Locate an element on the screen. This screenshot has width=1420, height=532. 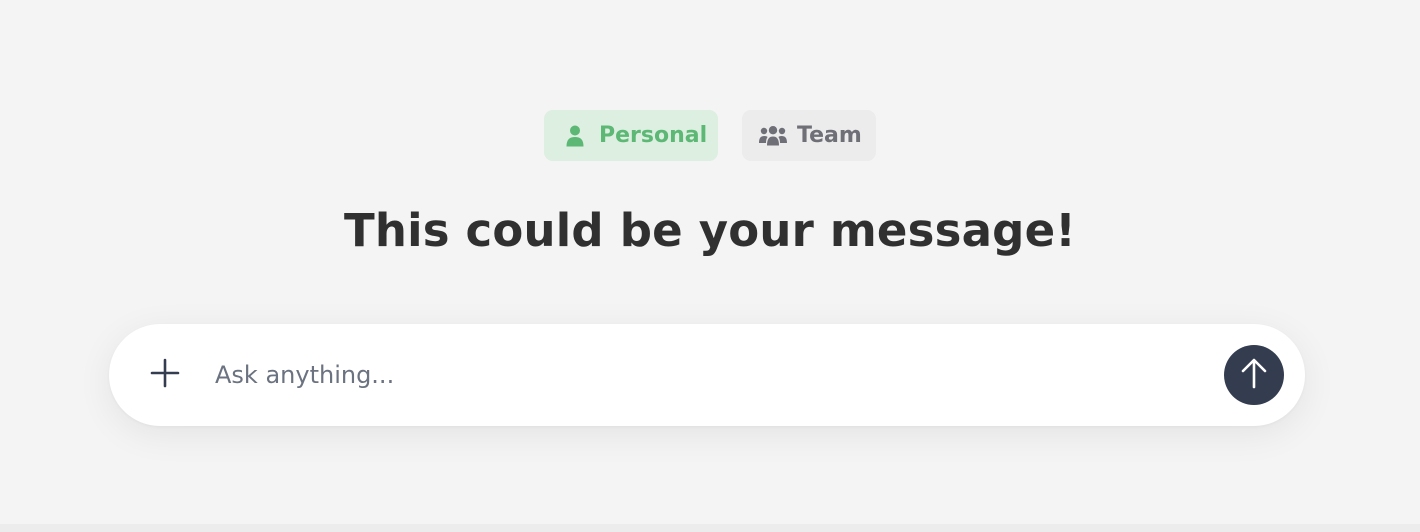
send-button is located at coordinates (1254, 375).